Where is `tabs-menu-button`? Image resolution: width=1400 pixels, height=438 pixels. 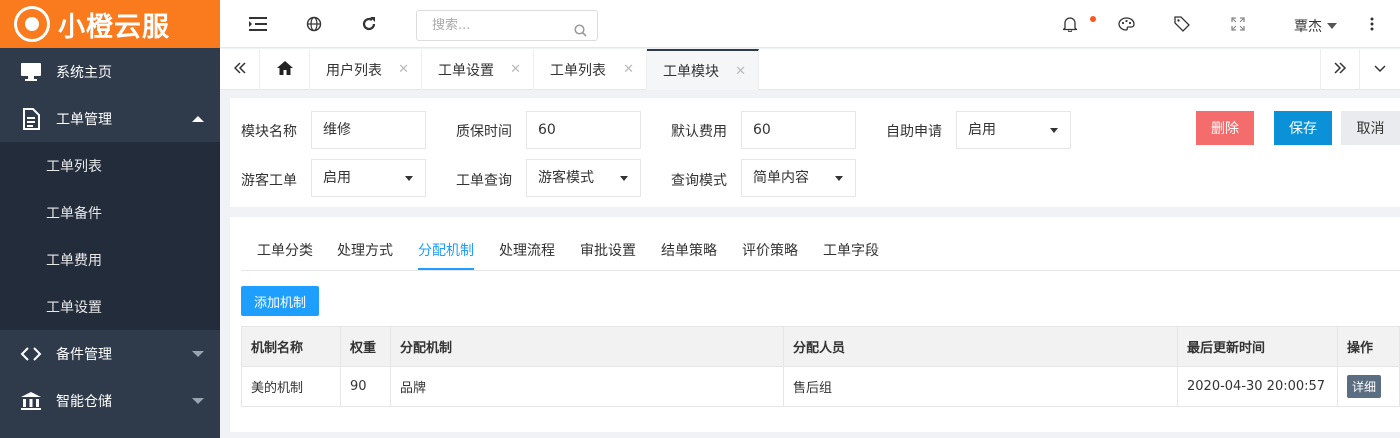
tabs-menu-button is located at coordinates (1380, 69).